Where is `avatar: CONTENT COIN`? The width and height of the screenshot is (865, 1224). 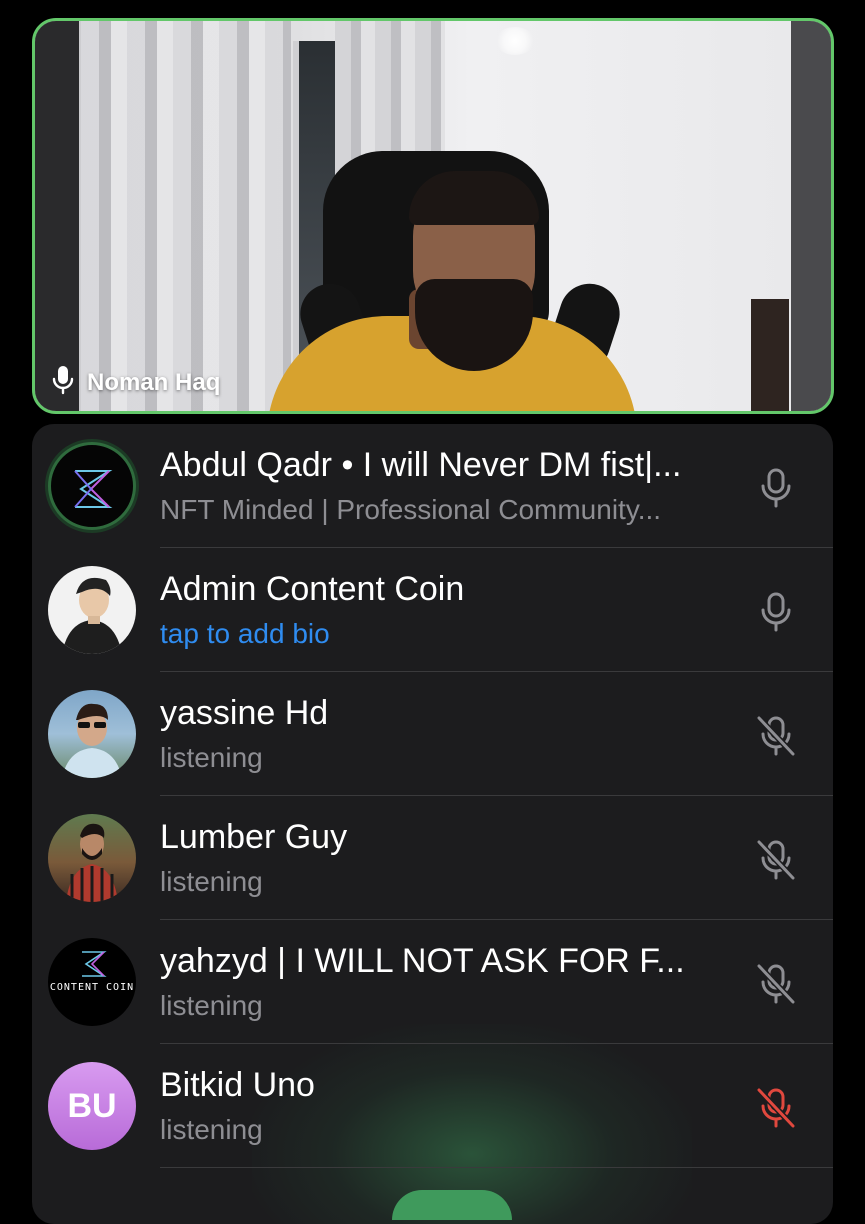 avatar: CONTENT COIN is located at coordinates (92, 982).